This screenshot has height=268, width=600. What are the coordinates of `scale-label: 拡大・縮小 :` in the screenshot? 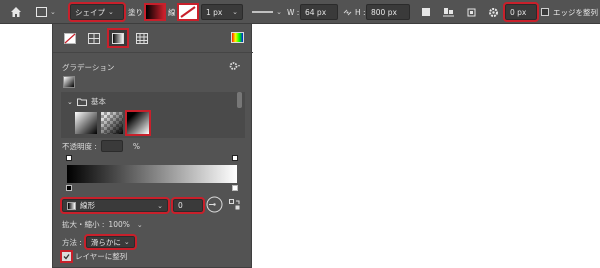 It's located at (83, 224).